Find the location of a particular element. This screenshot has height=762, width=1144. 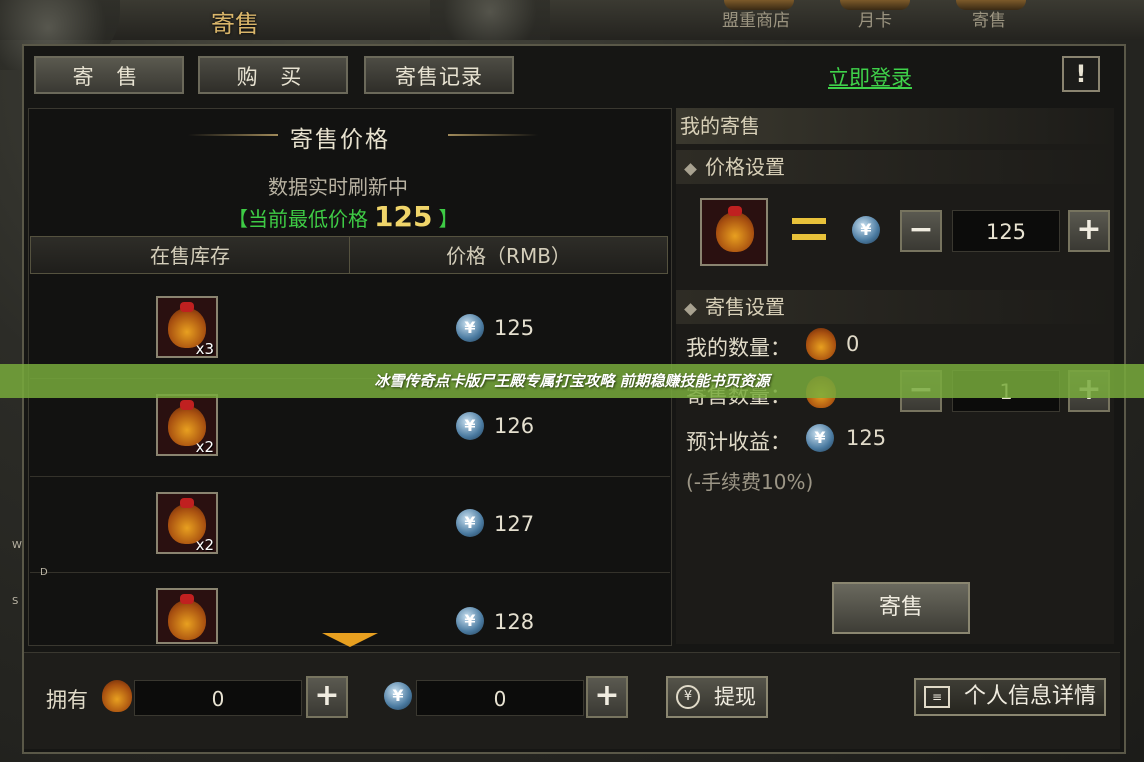

top-tab-shop: 盟重商店 is located at coordinates (756, 18).